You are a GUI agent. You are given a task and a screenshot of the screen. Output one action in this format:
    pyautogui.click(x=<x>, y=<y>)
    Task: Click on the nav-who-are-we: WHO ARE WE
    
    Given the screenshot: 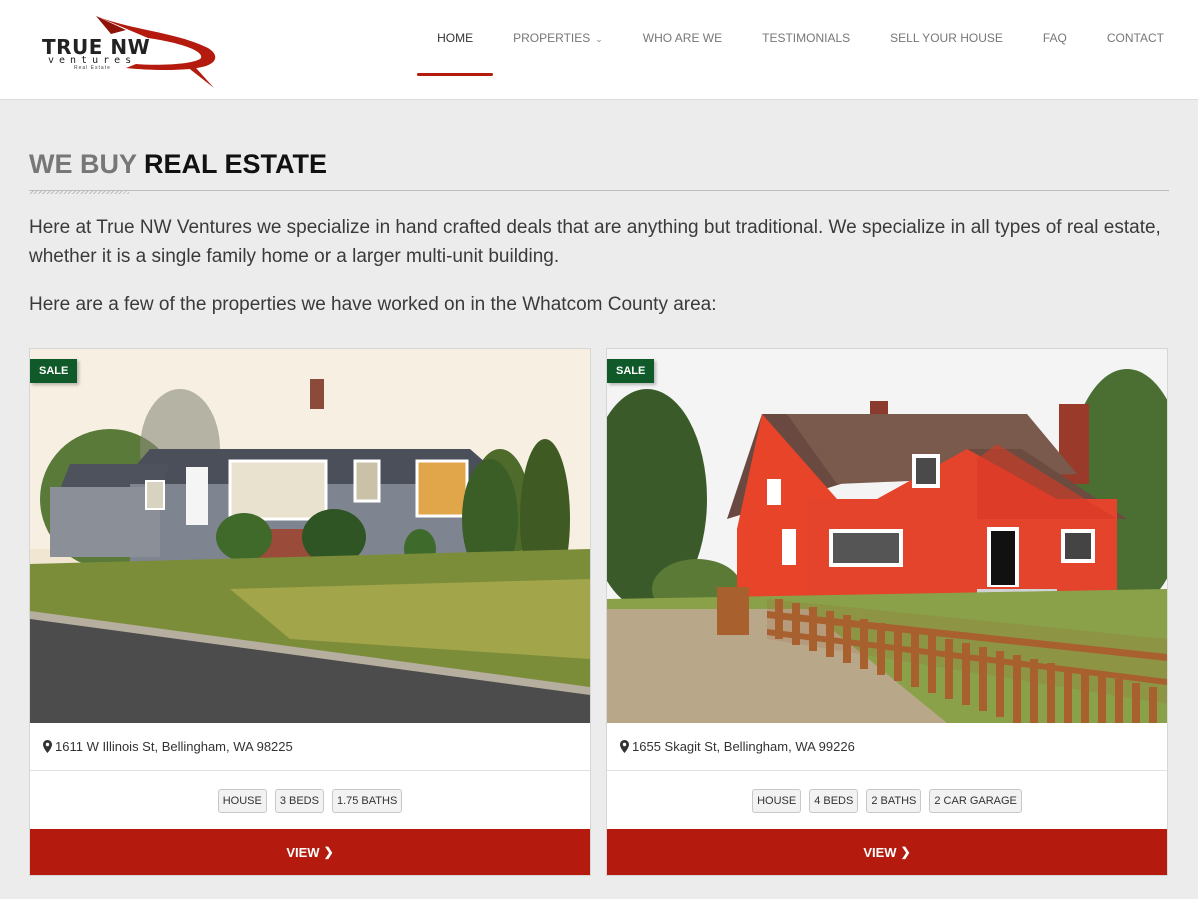 What is the action you would take?
    pyautogui.click(x=682, y=38)
    